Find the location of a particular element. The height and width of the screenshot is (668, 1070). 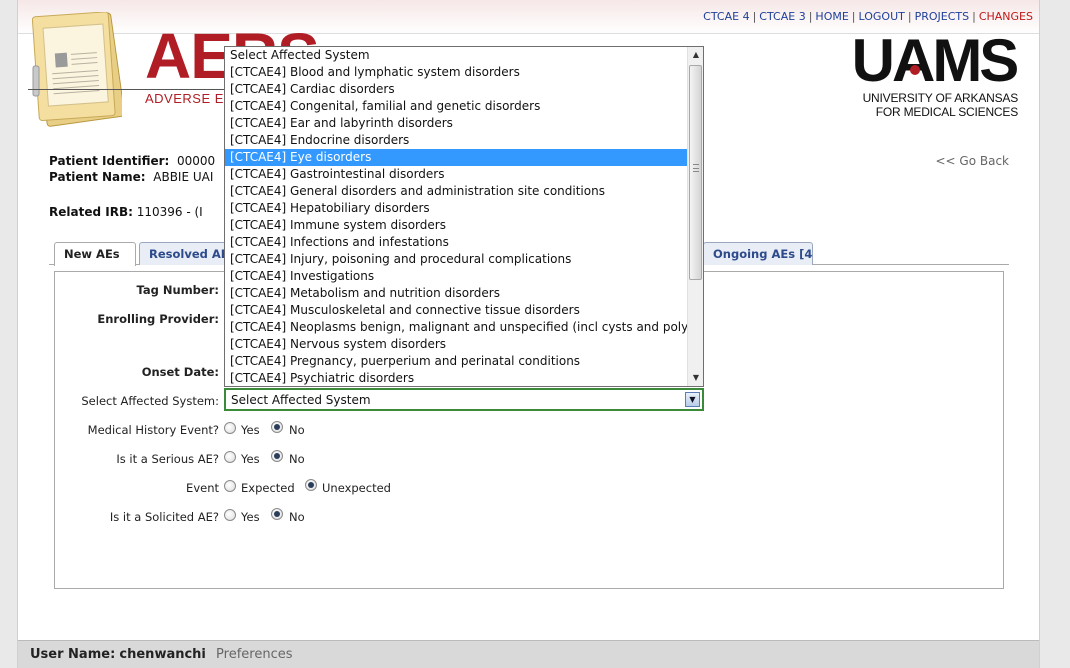

affected-system-select: Select Affected System ▼ is located at coordinates (464, 399).